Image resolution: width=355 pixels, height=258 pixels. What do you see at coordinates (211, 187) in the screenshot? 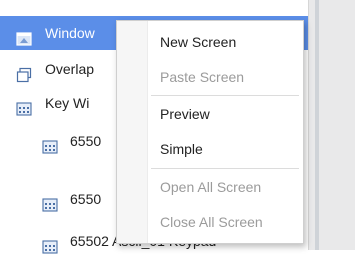
I see `menu-item-label: Open All Screen` at bounding box center [211, 187].